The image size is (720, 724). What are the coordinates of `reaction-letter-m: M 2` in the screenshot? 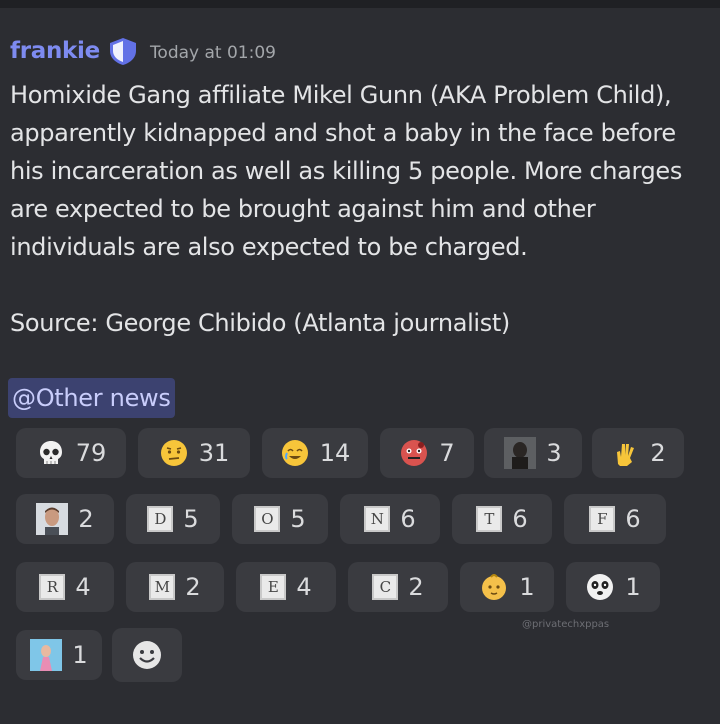 It's located at (175, 587).